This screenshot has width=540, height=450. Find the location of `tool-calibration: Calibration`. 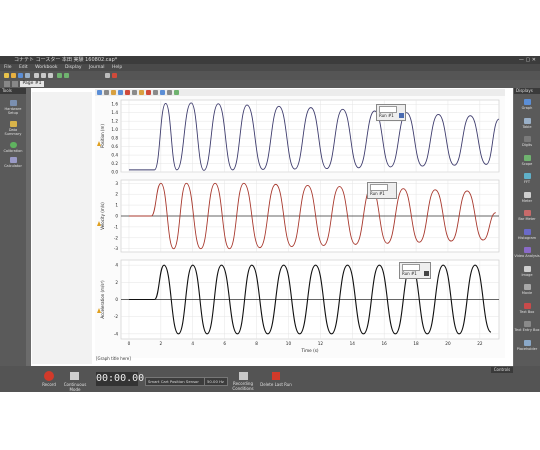

tool-calibration: Calibration is located at coordinates (13, 147).